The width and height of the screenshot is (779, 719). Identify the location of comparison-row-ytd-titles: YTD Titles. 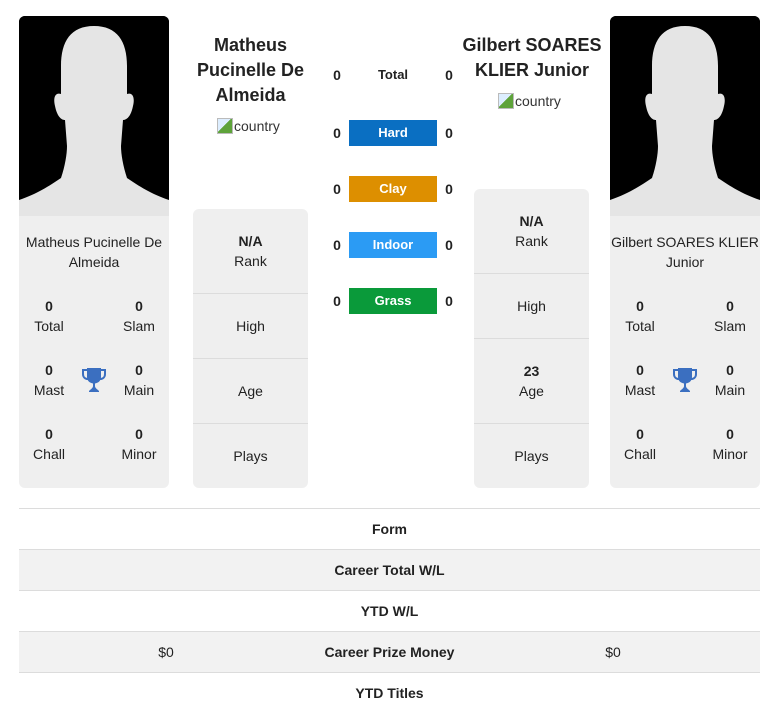
(389, 692).